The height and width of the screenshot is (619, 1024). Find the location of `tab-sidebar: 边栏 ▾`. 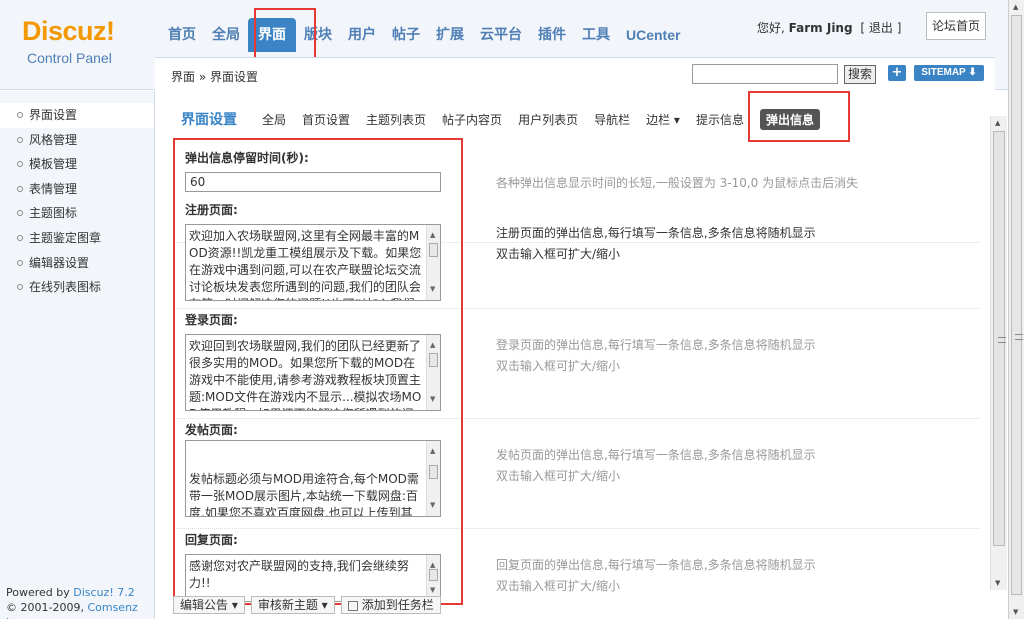

tab-sidebar: 边栏 ▾ is located at coordinates (663, 119).